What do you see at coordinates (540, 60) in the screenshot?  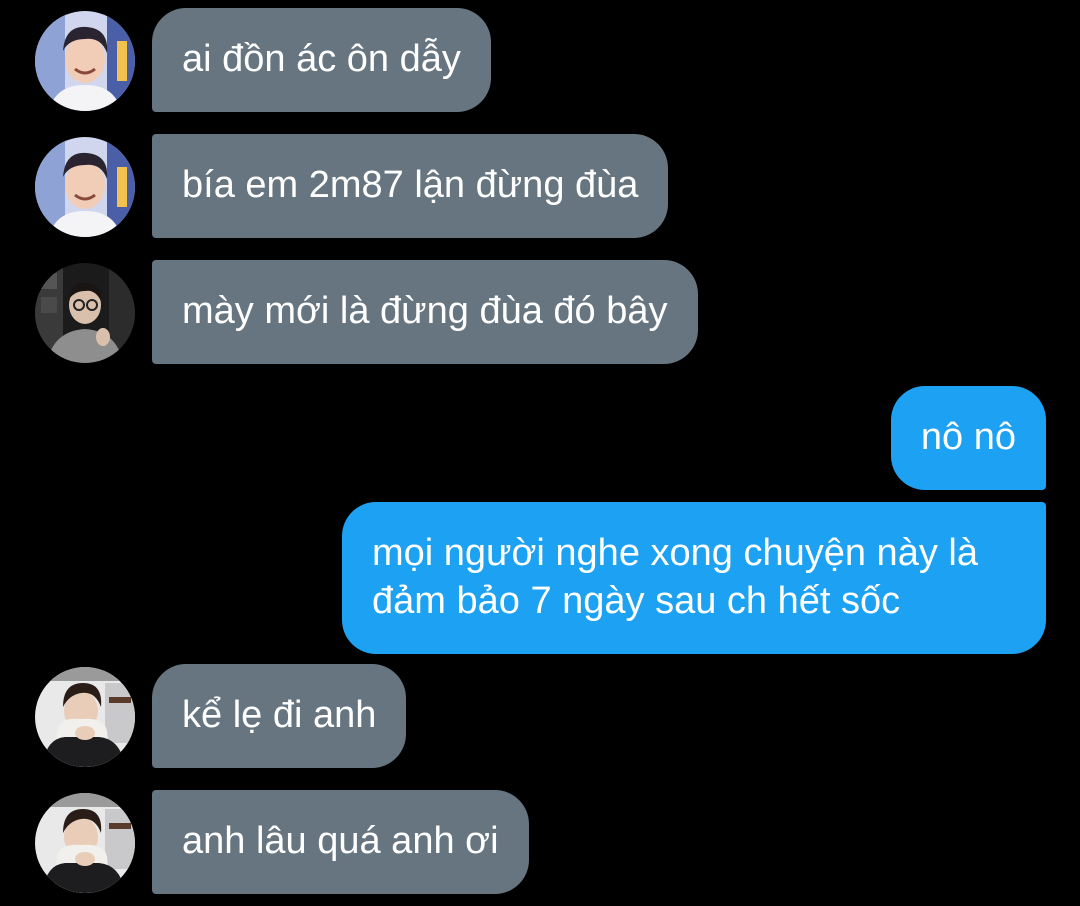 I see `message-row: ai đồn ác ôn dẫy` at bounding box center [540, 60].